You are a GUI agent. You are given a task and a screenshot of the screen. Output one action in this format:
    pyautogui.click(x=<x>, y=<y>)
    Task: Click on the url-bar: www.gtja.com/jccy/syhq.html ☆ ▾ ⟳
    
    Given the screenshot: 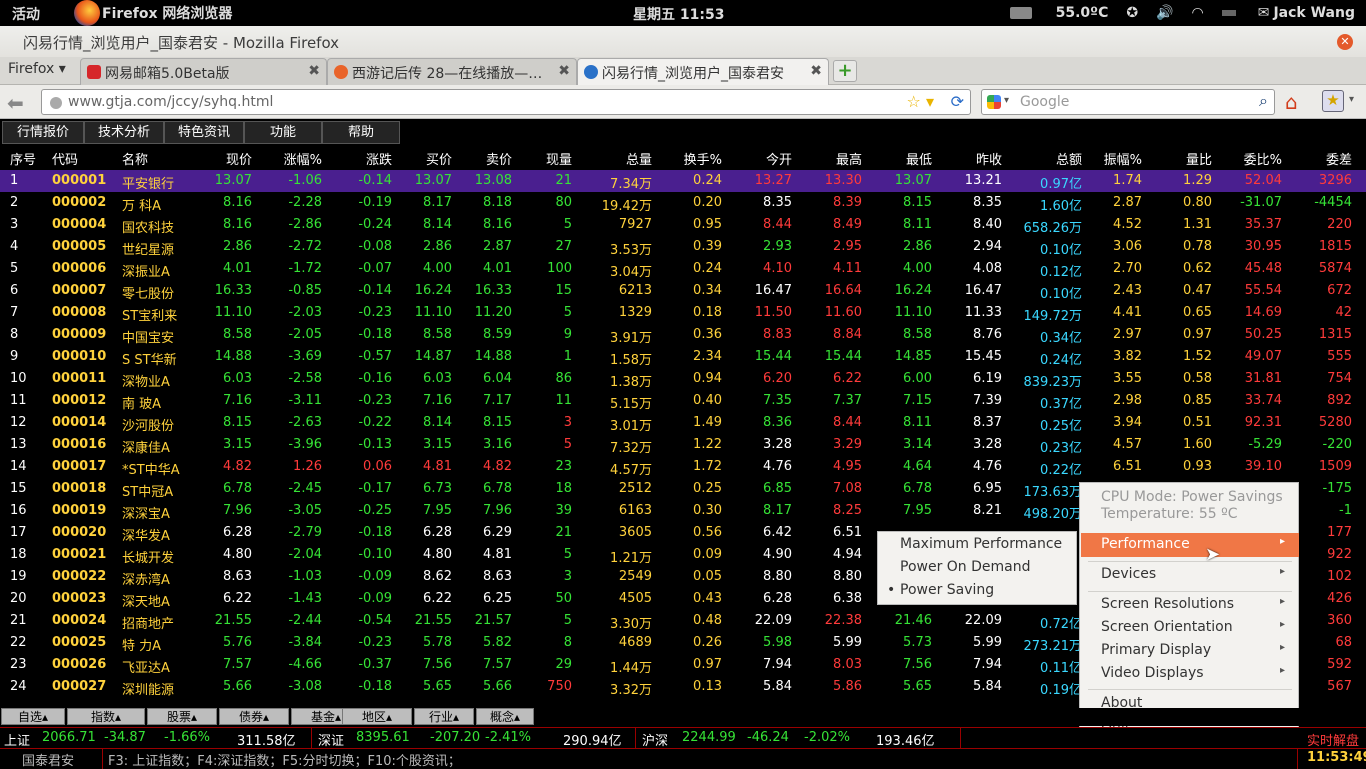 What is the action you would take?
    pyautogui.click(x=506, y=102)
    